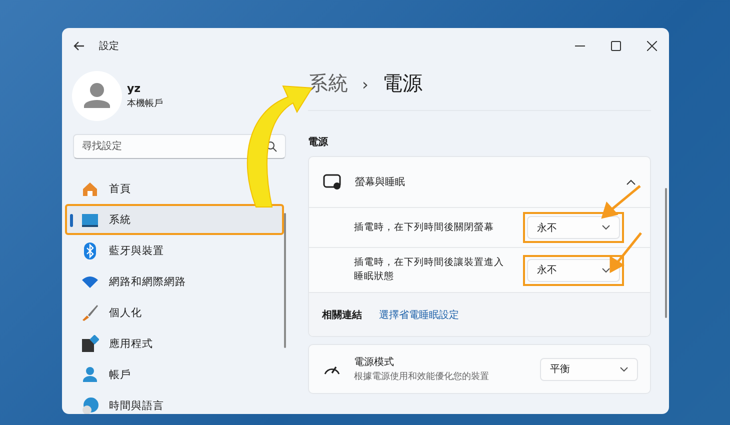 The height and width of the screenshot is (425, 730). What do you see at coordinates (424, 227) in the screenshot?
I see `setting-label: 插電時，在下列時間後關閉螢幕` at bounding box center [424, 227].